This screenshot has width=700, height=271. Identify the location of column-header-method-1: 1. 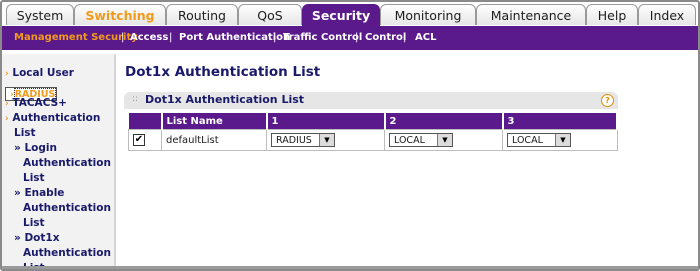
(326, 121).